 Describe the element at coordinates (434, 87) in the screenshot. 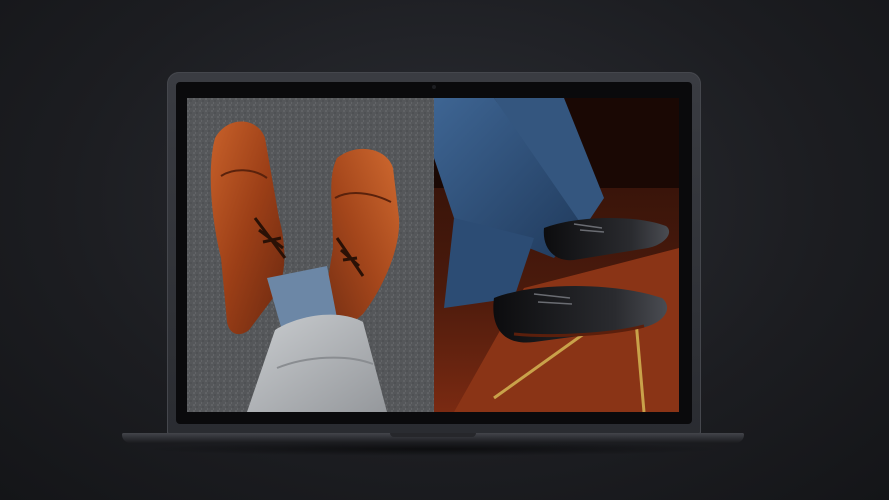

I see `webcam-icon` at that location.